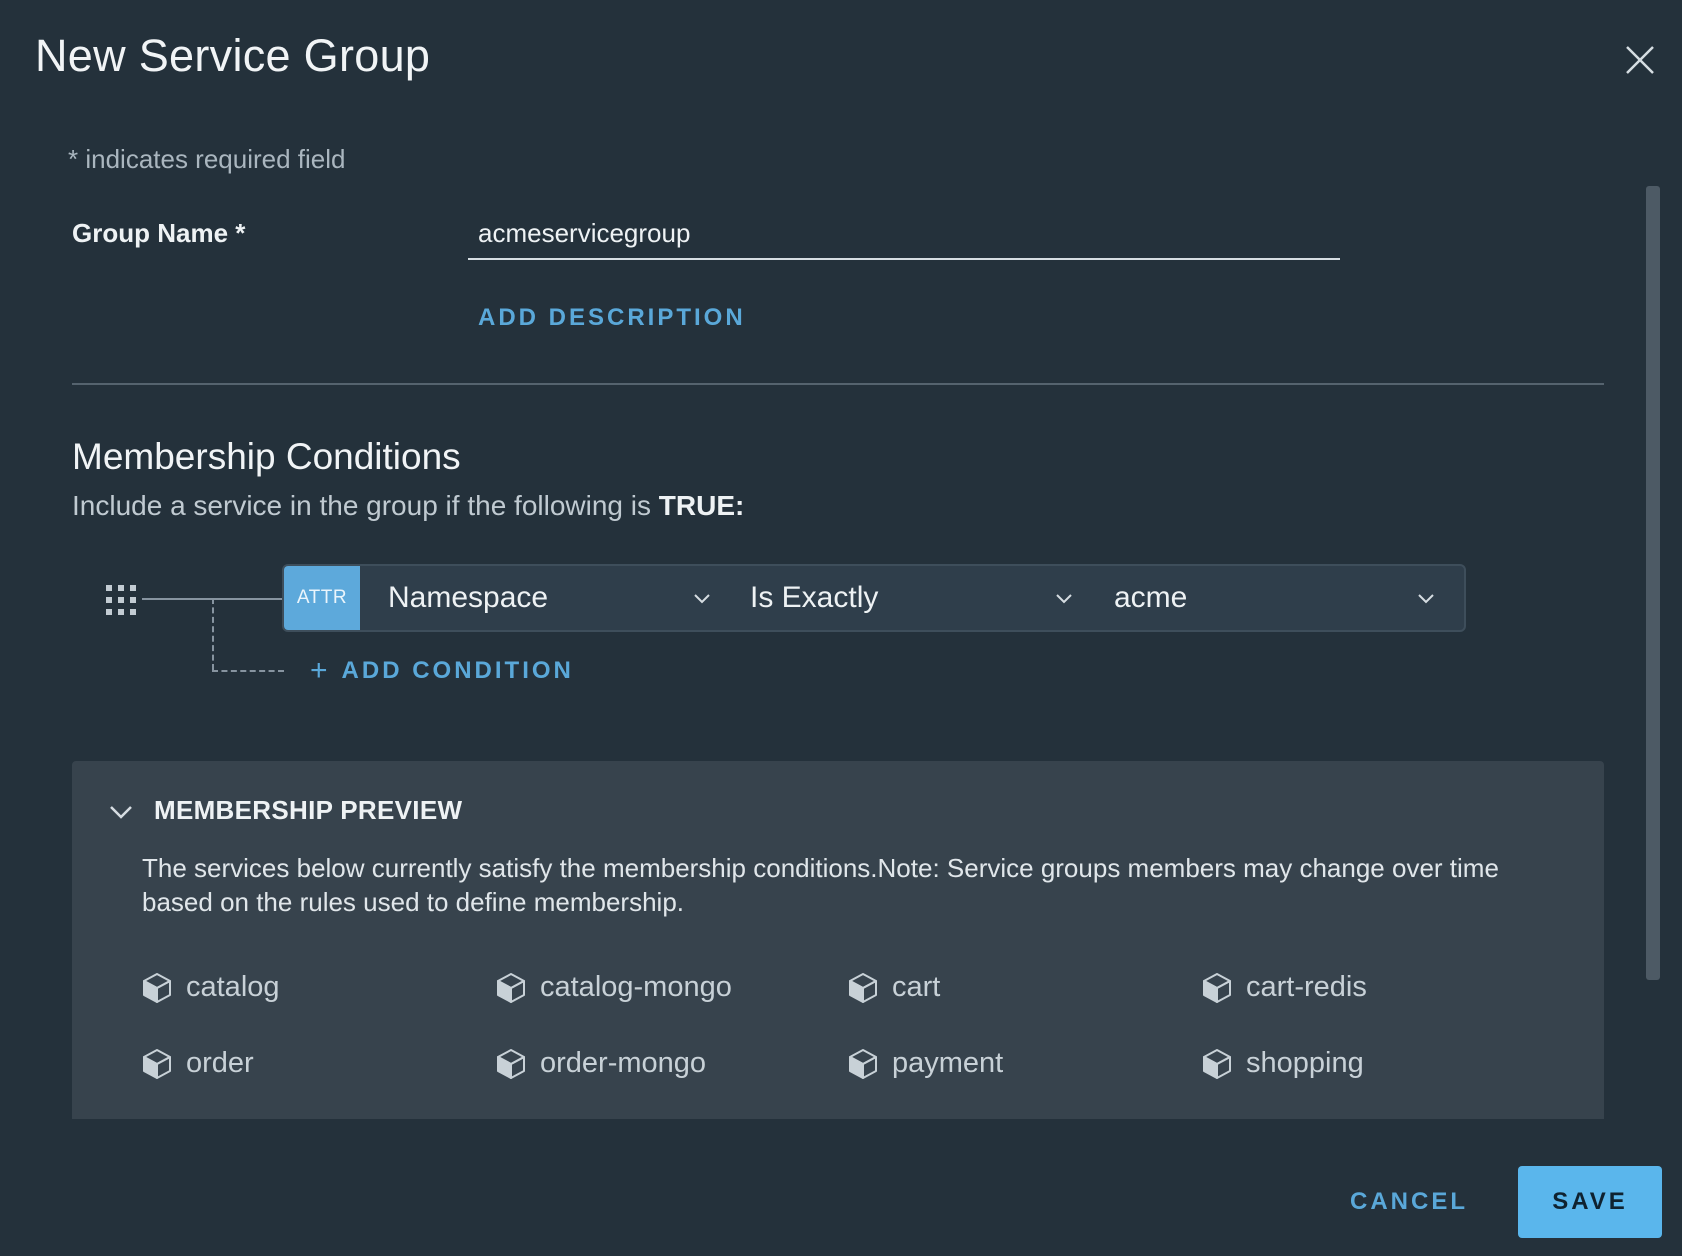  Describe the element at coordinates (266, 456) in the screenshot. I see `membership-conditions-title: Membership Conditions` at that location.